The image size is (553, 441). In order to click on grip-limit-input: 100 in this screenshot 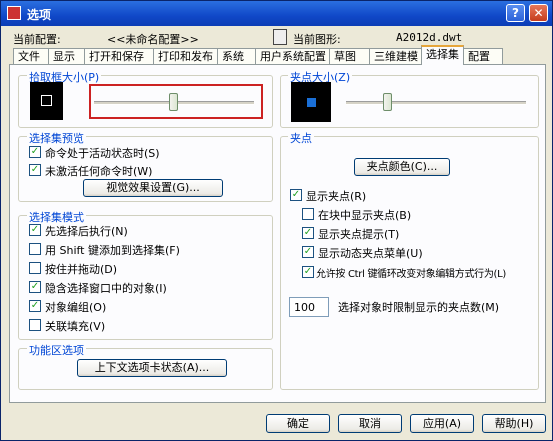, I will do `click(309, 307)`.